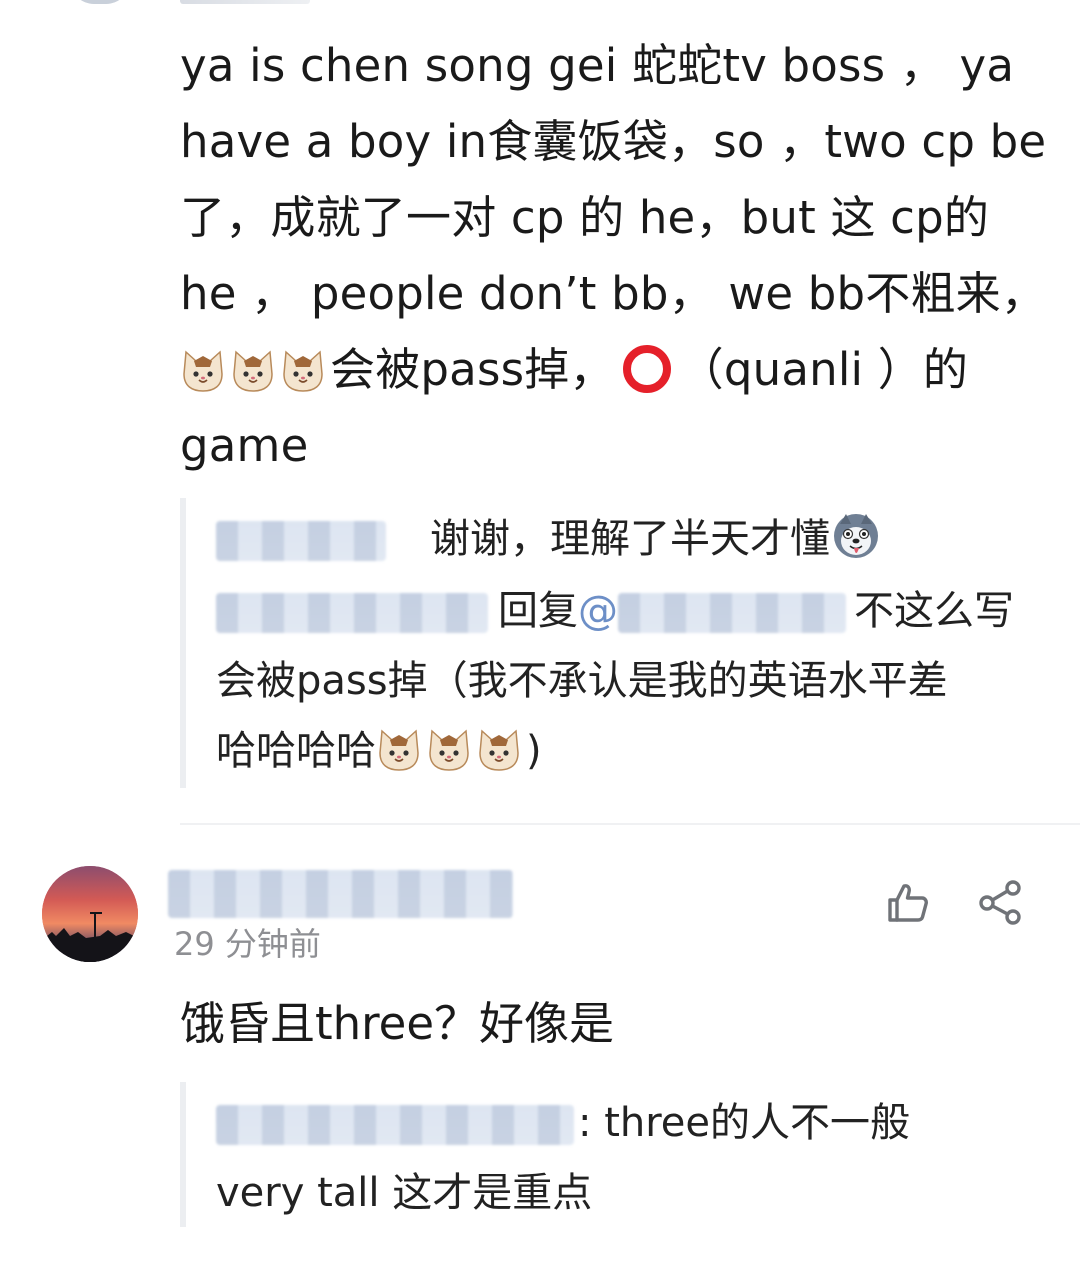  I want to click on sunset-avatar-image, so click(90, 914).